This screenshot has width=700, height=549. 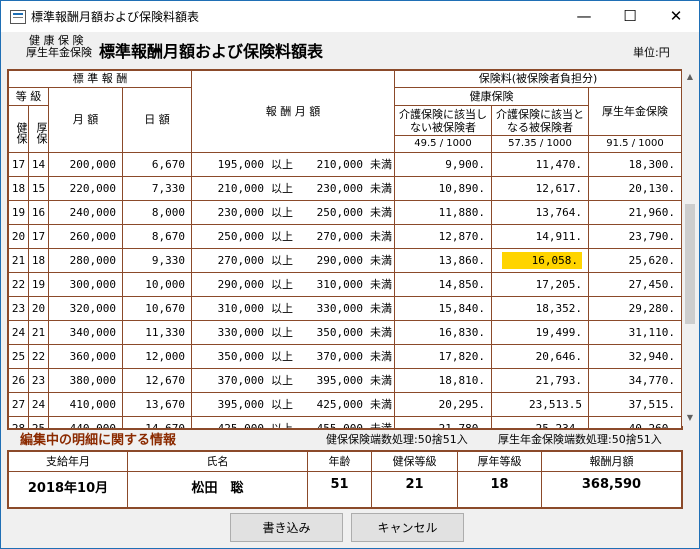 What do you see at coordinates (540, 356) in the screenshot?
I see `cell-k2: 20,646.` at bounding box center [540, 356].